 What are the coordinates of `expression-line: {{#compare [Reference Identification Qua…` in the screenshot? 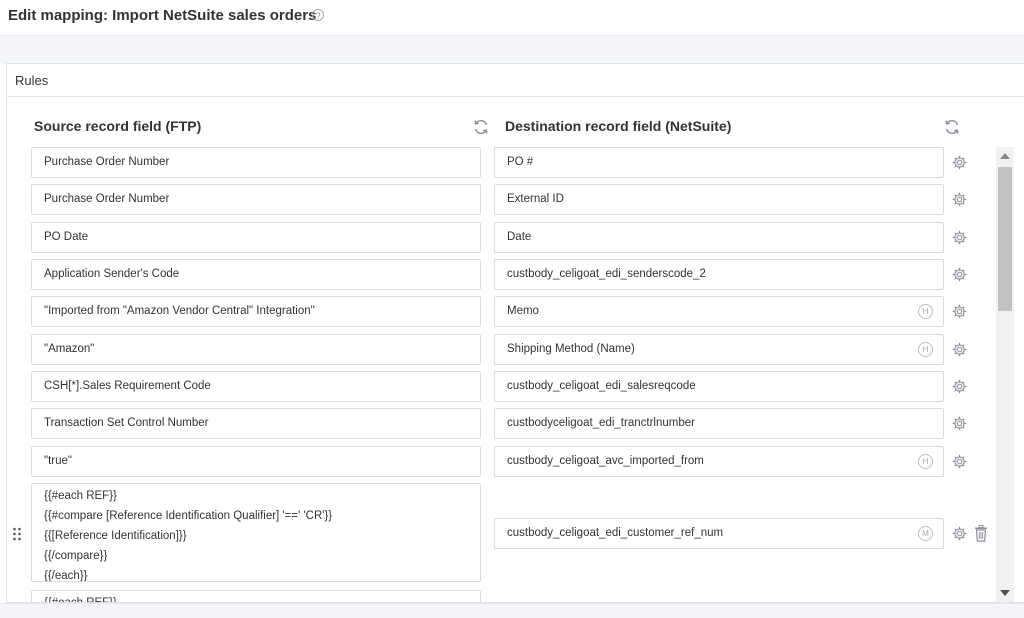 It's located at (188, 516).